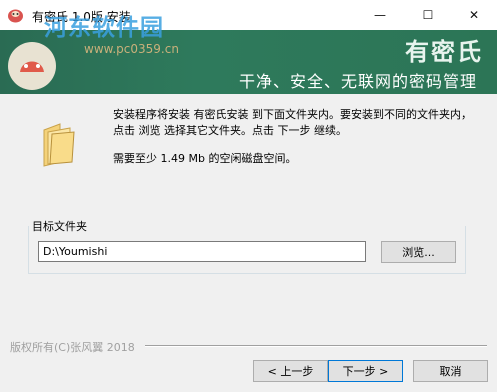 This screenshot has height=392, width=497. What do you see at coordinates (59, 226) in the screenshot?
I see `destination-label: 目标文件夹` at bounding box center [59, 226].